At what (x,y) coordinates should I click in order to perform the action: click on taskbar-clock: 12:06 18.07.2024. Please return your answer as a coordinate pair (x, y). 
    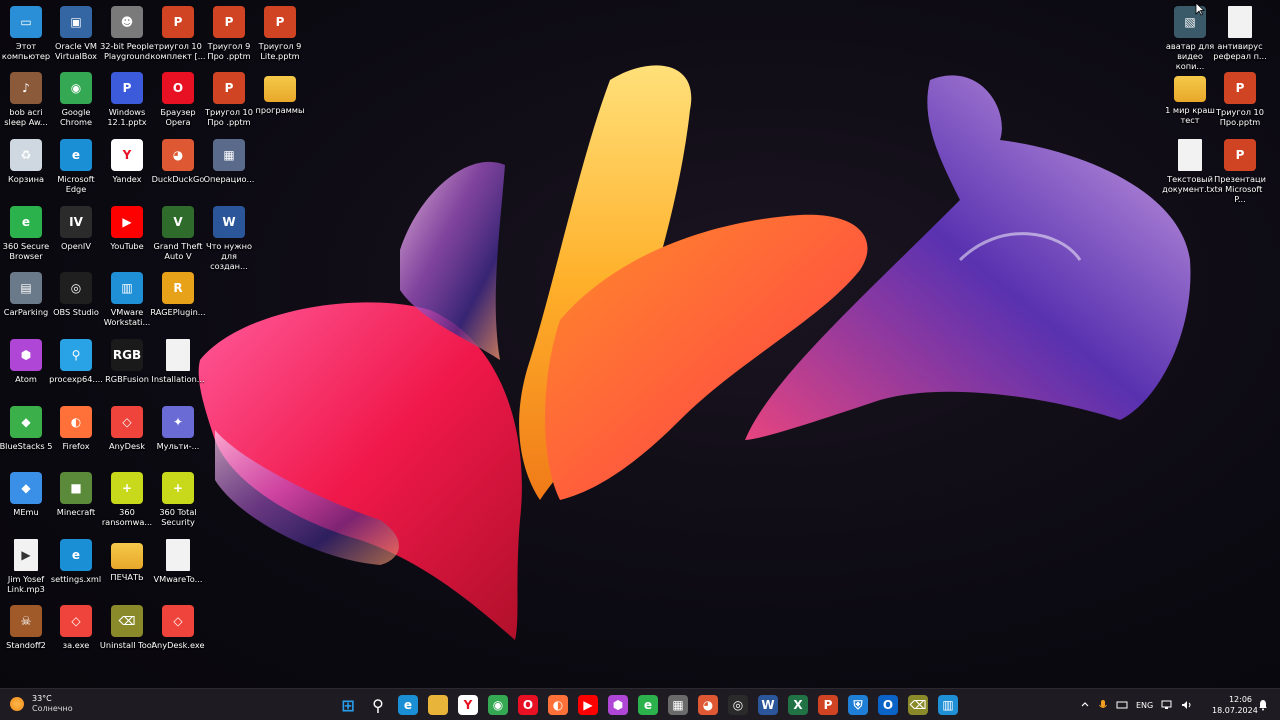
    Looking at the image, I should click on (1235, 705).